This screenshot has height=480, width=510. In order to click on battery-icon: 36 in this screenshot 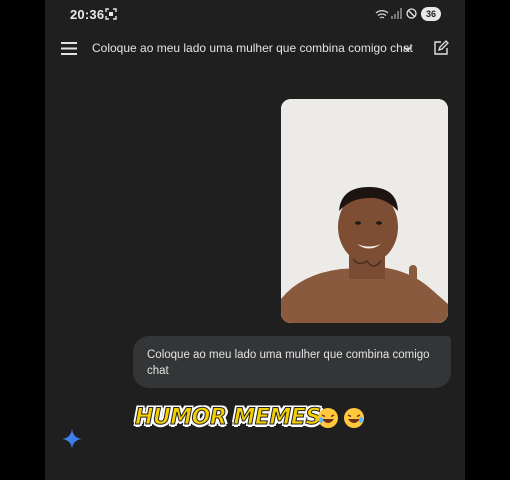, I will do `click(431, 14)`.